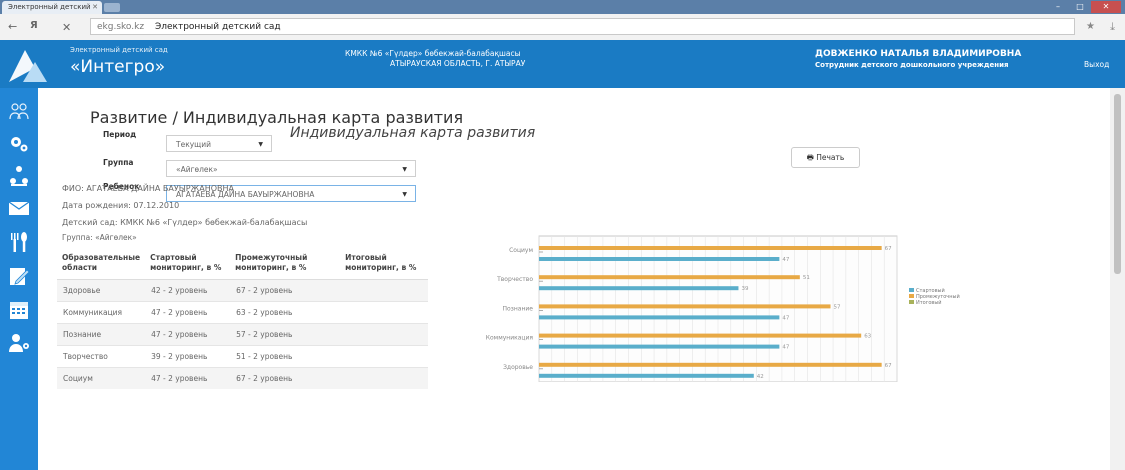  What do you see at coordinates (929, 302) in the screenshot?
I see `legend-label: Итоговый` at bounding box center [929, 302].